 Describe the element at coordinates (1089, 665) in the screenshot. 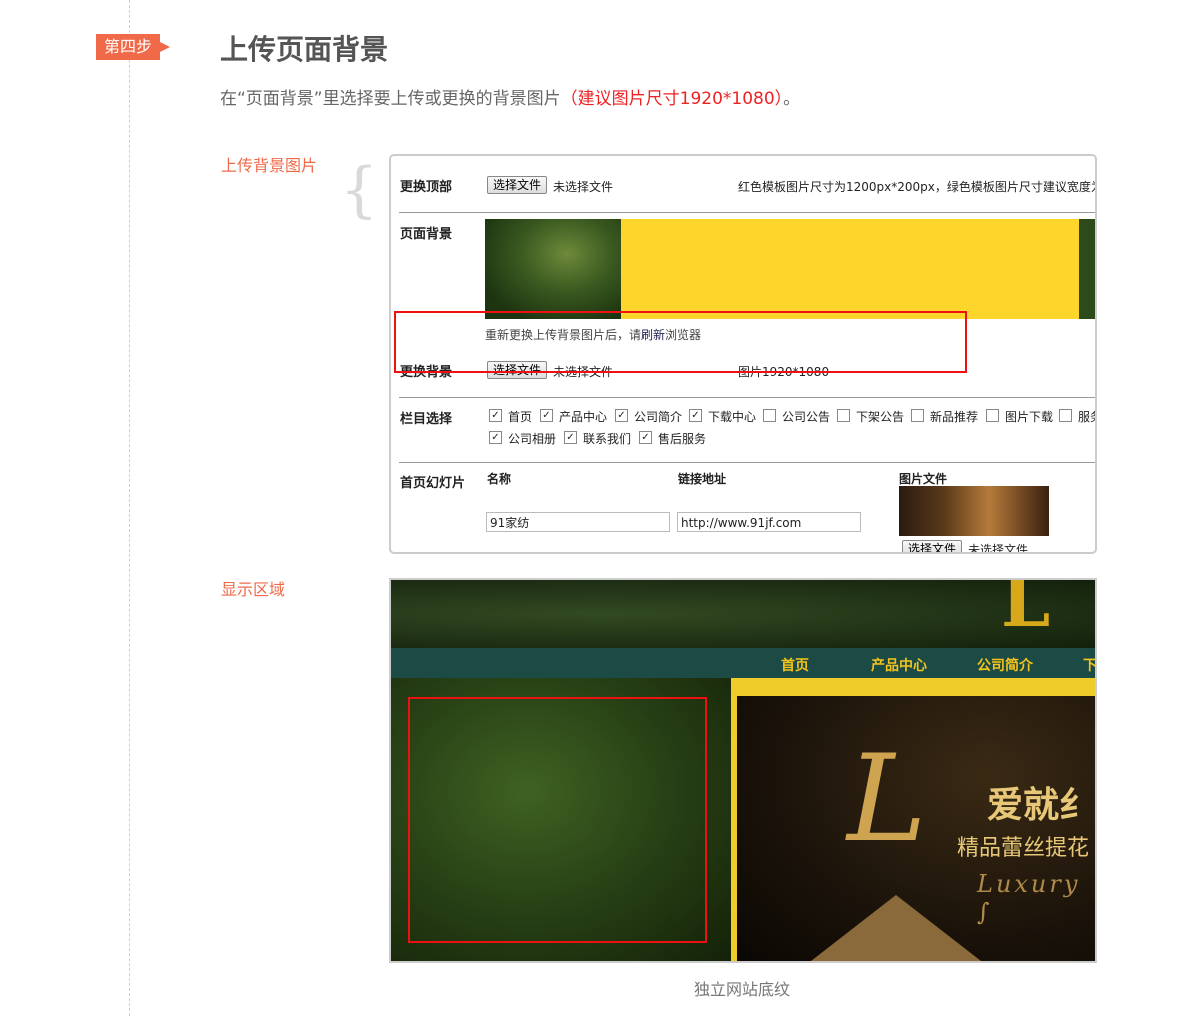

I see `preview-nav-item: 下` at that location.